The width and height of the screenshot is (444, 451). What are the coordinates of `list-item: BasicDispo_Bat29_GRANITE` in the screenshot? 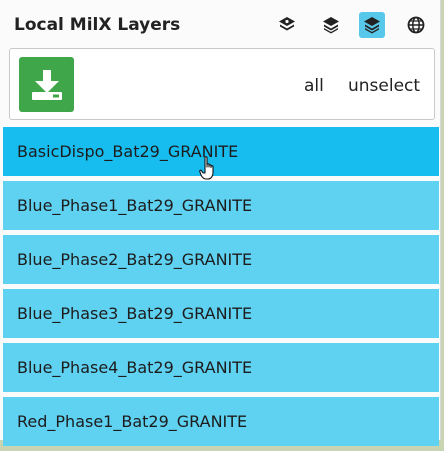 It's located at (221, 151).